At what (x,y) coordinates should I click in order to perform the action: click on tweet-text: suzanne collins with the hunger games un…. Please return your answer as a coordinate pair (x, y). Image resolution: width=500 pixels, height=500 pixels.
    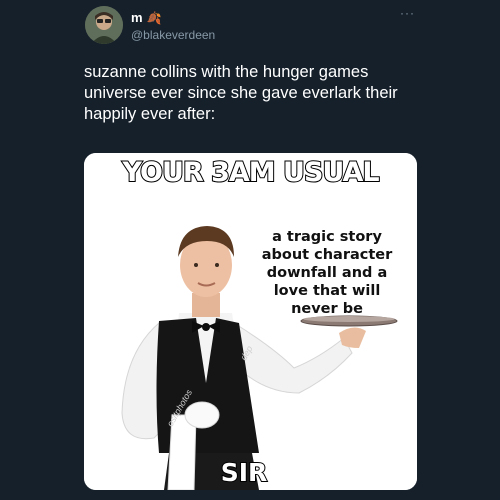
    Looking at the image, I should click on (241, 93).